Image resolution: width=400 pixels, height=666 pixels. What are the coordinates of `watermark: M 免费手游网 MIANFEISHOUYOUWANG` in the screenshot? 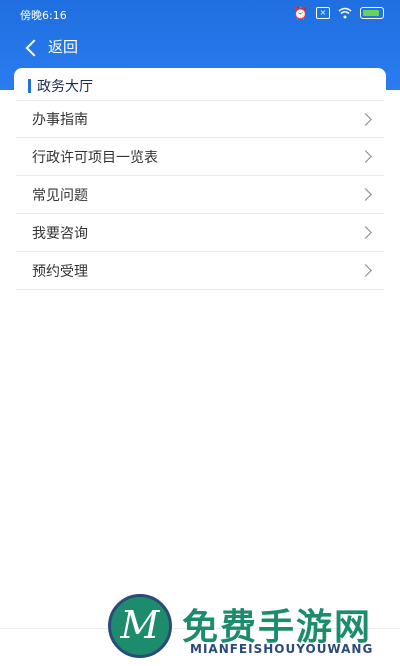 It's located at (254, 630).